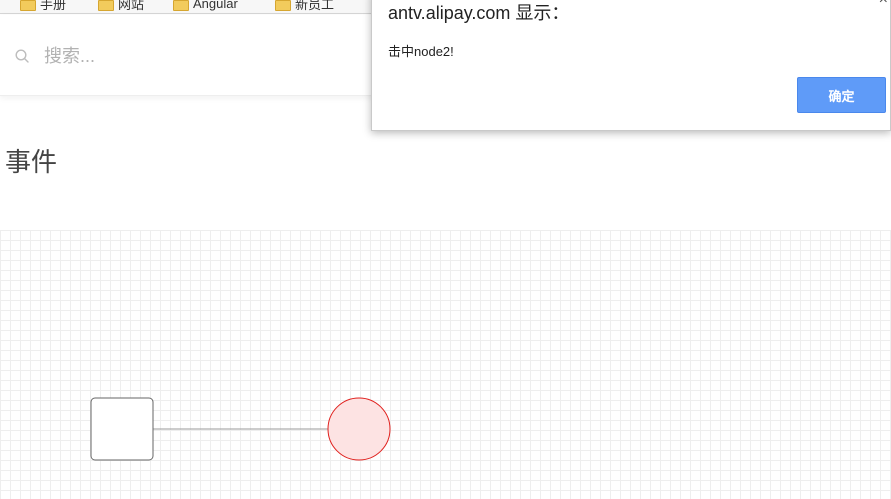  What do you see at coordinates (31, 162) in the screenshot?
I see `page-title: 事件` at bounding box center [31, 162].